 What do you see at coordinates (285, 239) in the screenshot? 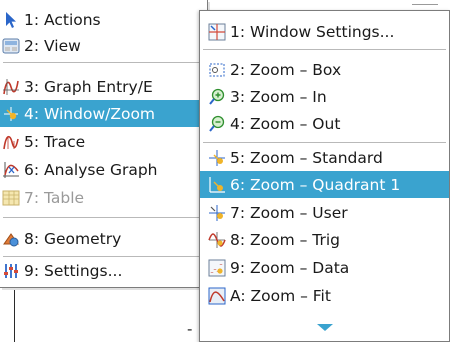
I see `submenu-item-label: 8: Zoom – Trig` at bounding box center [285, 239].